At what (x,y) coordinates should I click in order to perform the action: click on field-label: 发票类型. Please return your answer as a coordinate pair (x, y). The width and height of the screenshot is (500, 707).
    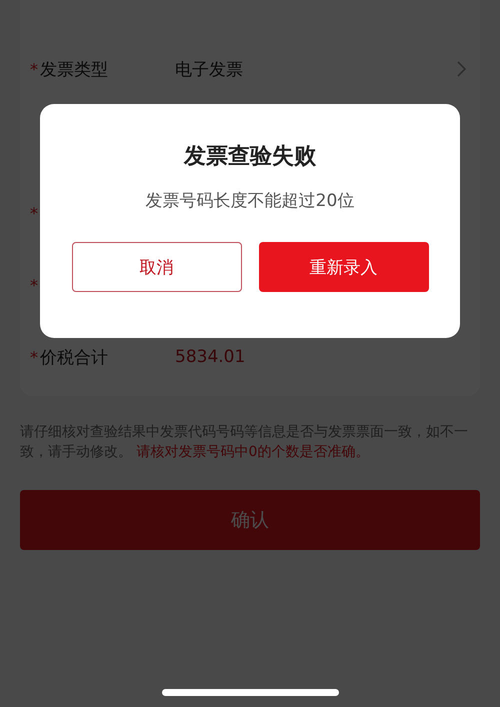
    Looking at the image, I should click on (74, 69).